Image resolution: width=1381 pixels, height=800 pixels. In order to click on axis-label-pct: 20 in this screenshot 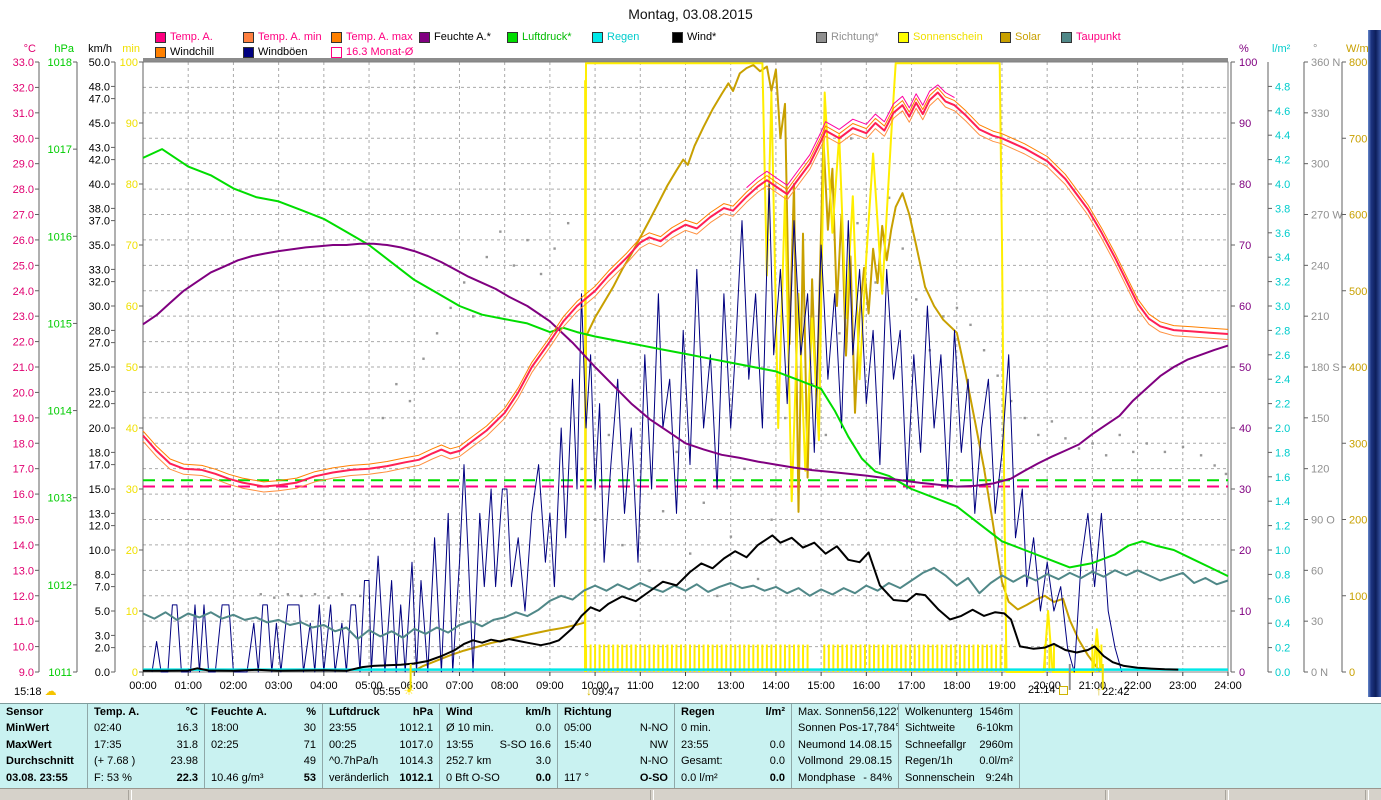, I will do `click(1245, 551)`.